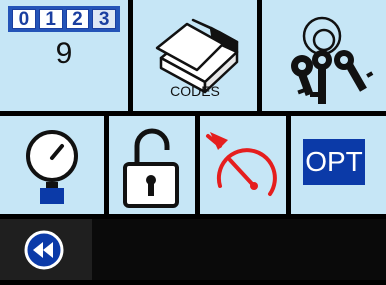 This screenshot has height=285, width=386. I want to click on counter-digit: 3, so click(104, 19).